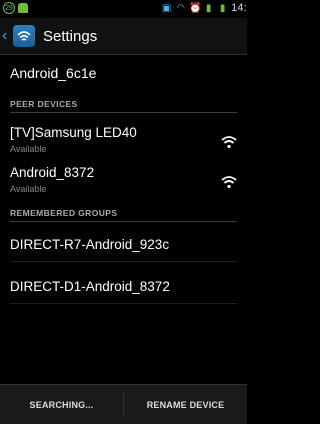  I want to click on page-title: Settings, so click(70, 36).